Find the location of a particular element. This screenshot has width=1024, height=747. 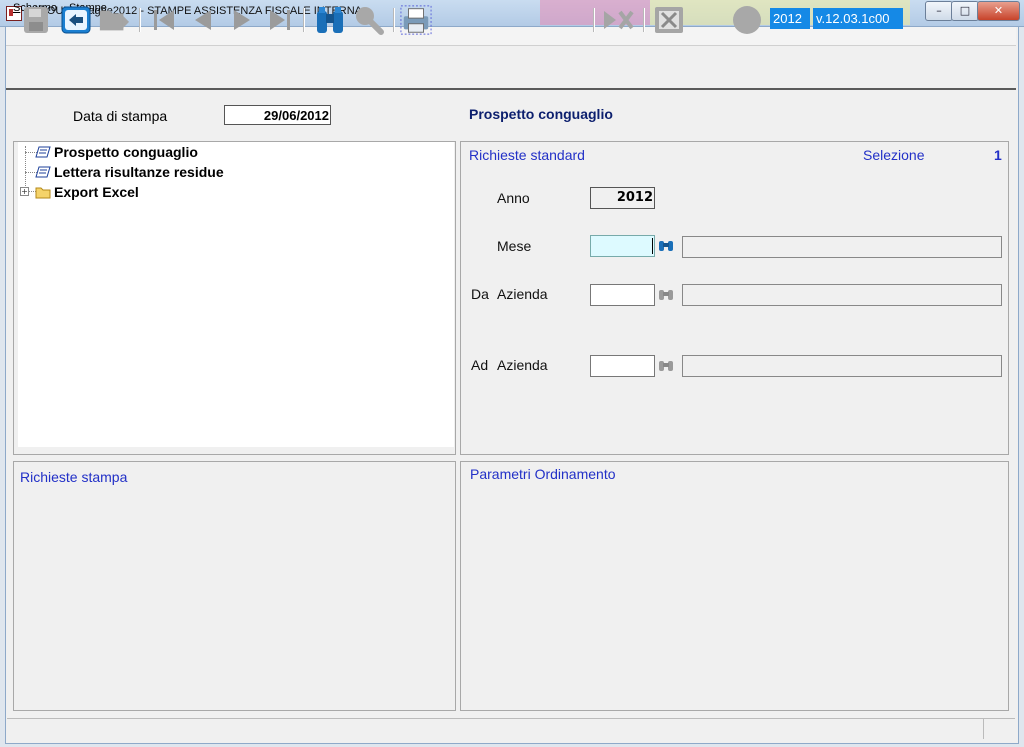

open-folder-icon is located at coordinates (114, 20).